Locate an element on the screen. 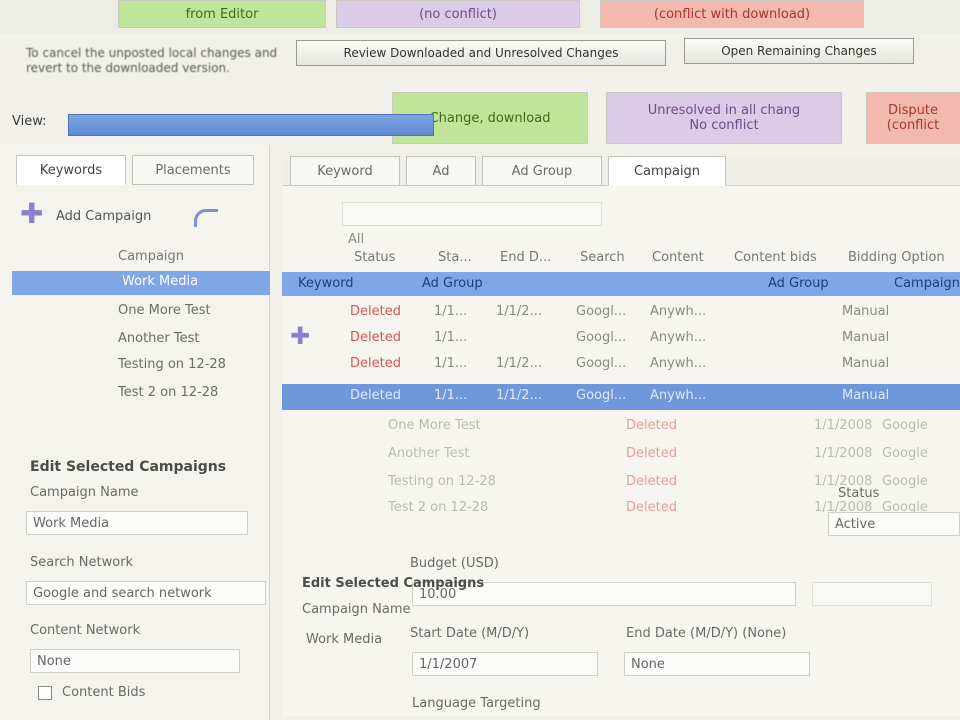 The width and height of the screenshot is (960, 720). tab-keywords: Keywords is located at coordinates (71, 170).